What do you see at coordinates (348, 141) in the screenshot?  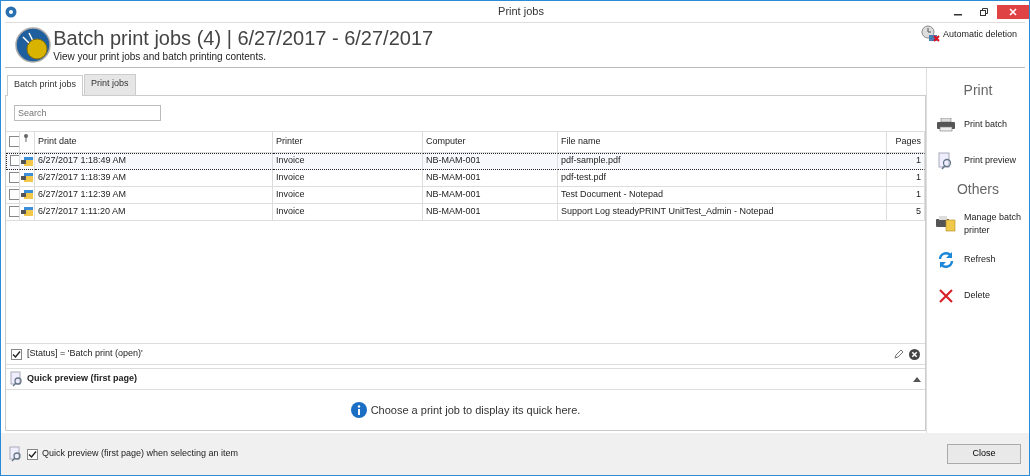 I see `column-header: Printer` at bounding box center [348, 141].